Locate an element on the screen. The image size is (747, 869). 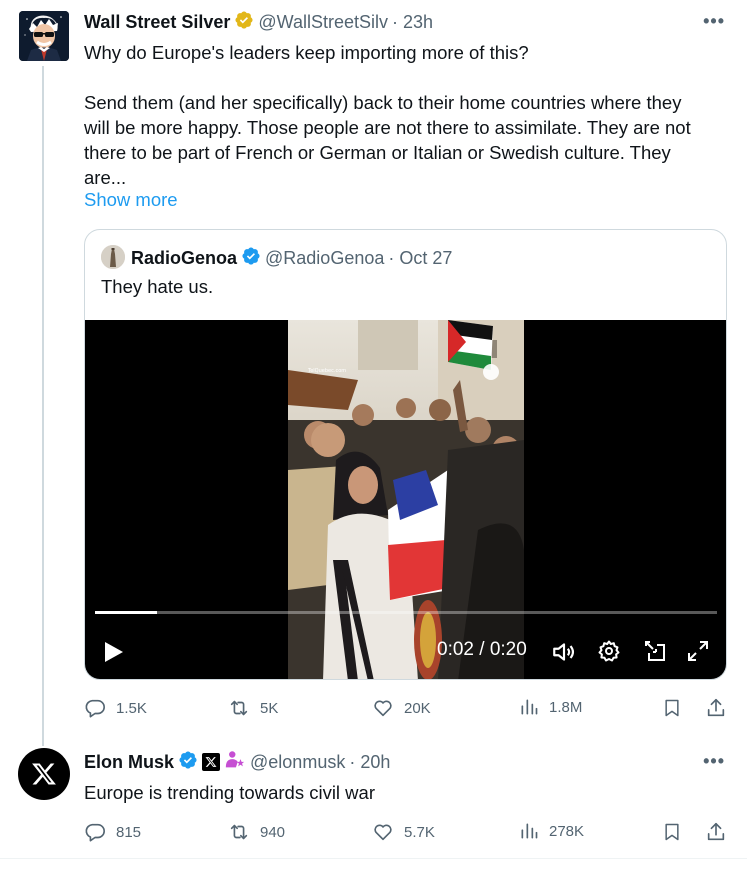
video-progress-bar is located at coordinates (406, 612).